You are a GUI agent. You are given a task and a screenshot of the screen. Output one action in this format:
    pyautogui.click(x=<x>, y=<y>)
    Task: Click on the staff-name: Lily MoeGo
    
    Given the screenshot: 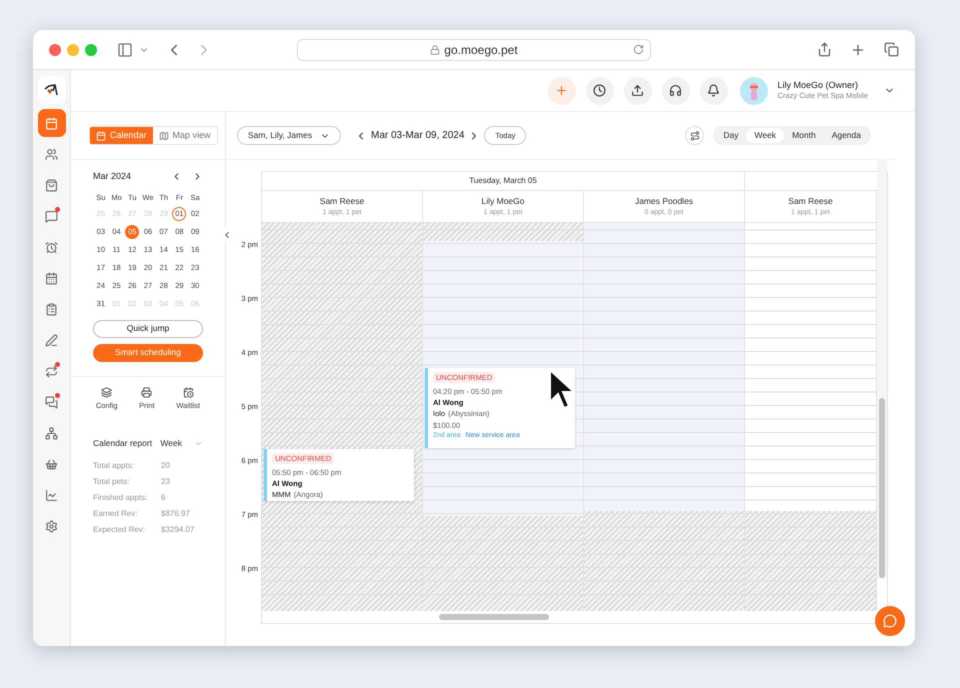 What is the action you would take?
    pyautogui.click(x=503, y=201)
    